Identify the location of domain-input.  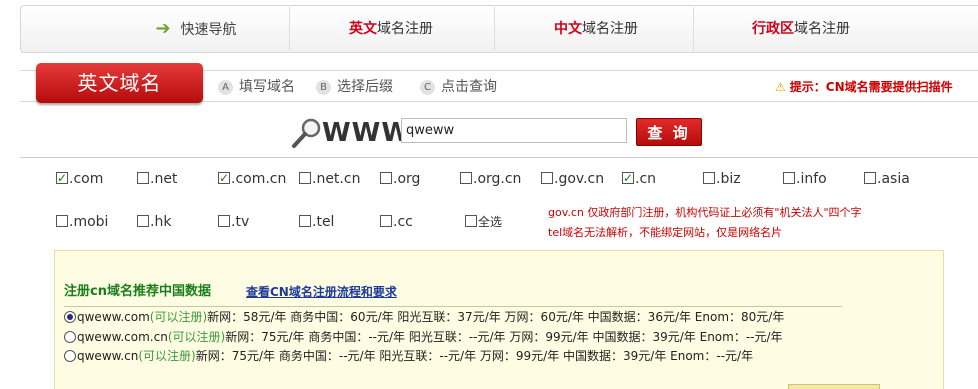
(514, 130).